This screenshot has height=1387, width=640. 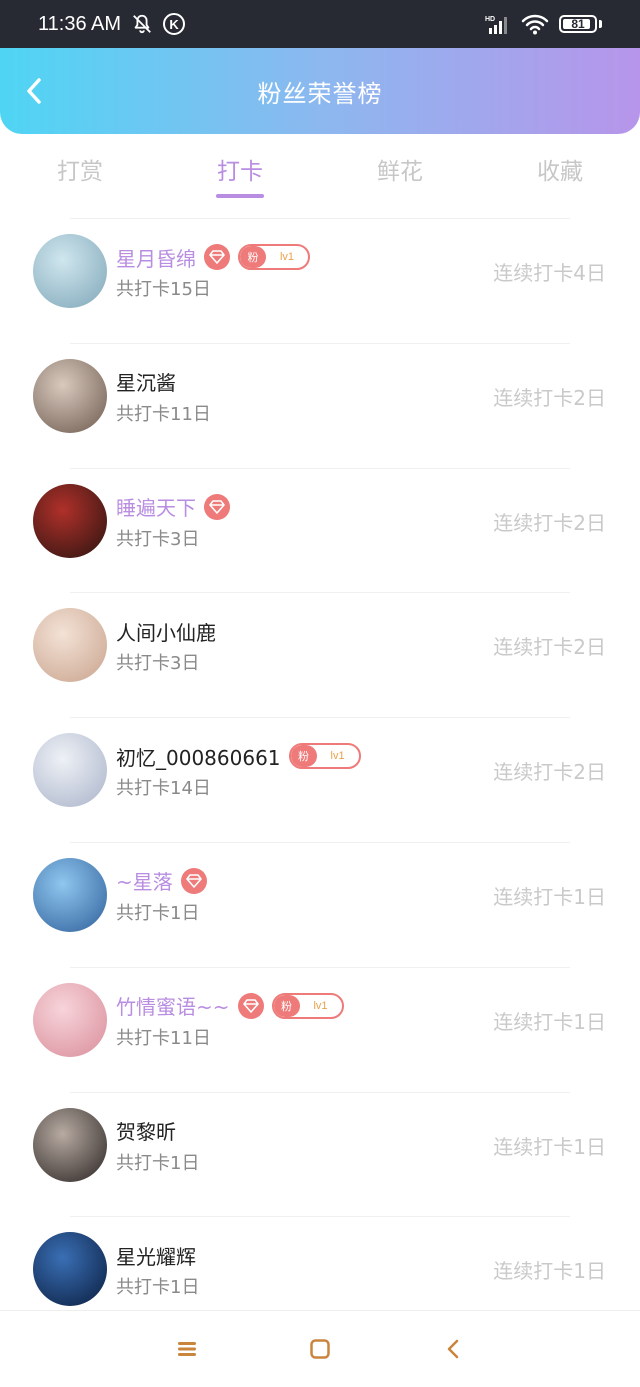 I want to click on battery-icon: 81, so click(x=578, y=24).